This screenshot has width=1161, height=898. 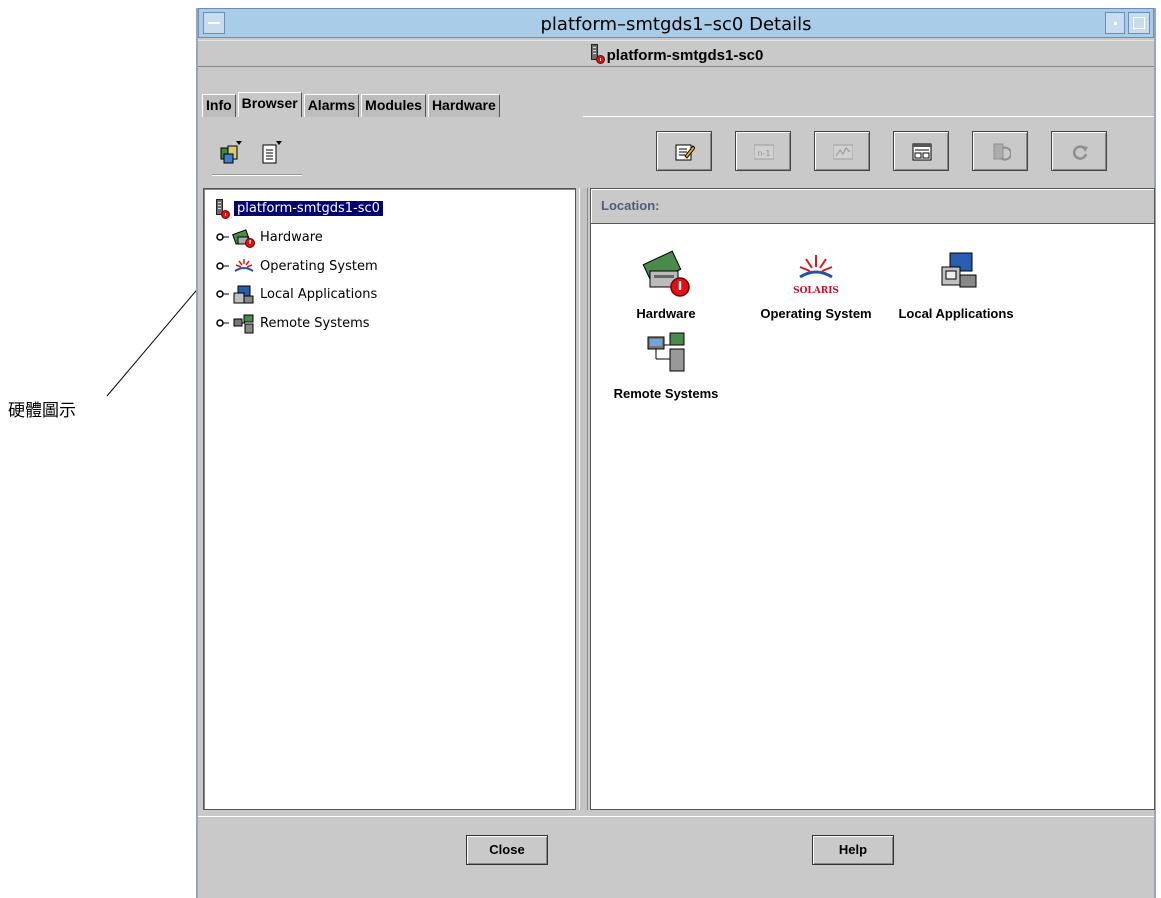 What do you see at coordinates (257, 157) in the screenshot?
I see `left-toolbar` at bounding box center [257, 157].